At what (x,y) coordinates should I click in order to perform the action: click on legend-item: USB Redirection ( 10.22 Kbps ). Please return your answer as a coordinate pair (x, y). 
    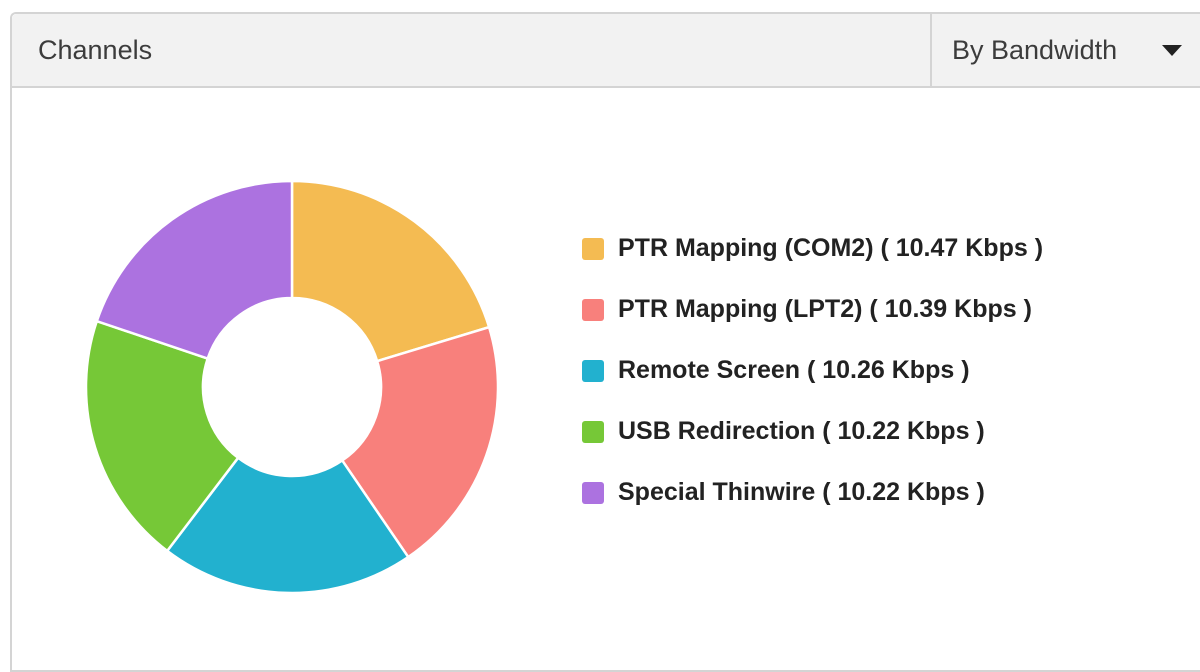
    Looking at the image, I should click on (812, 431).